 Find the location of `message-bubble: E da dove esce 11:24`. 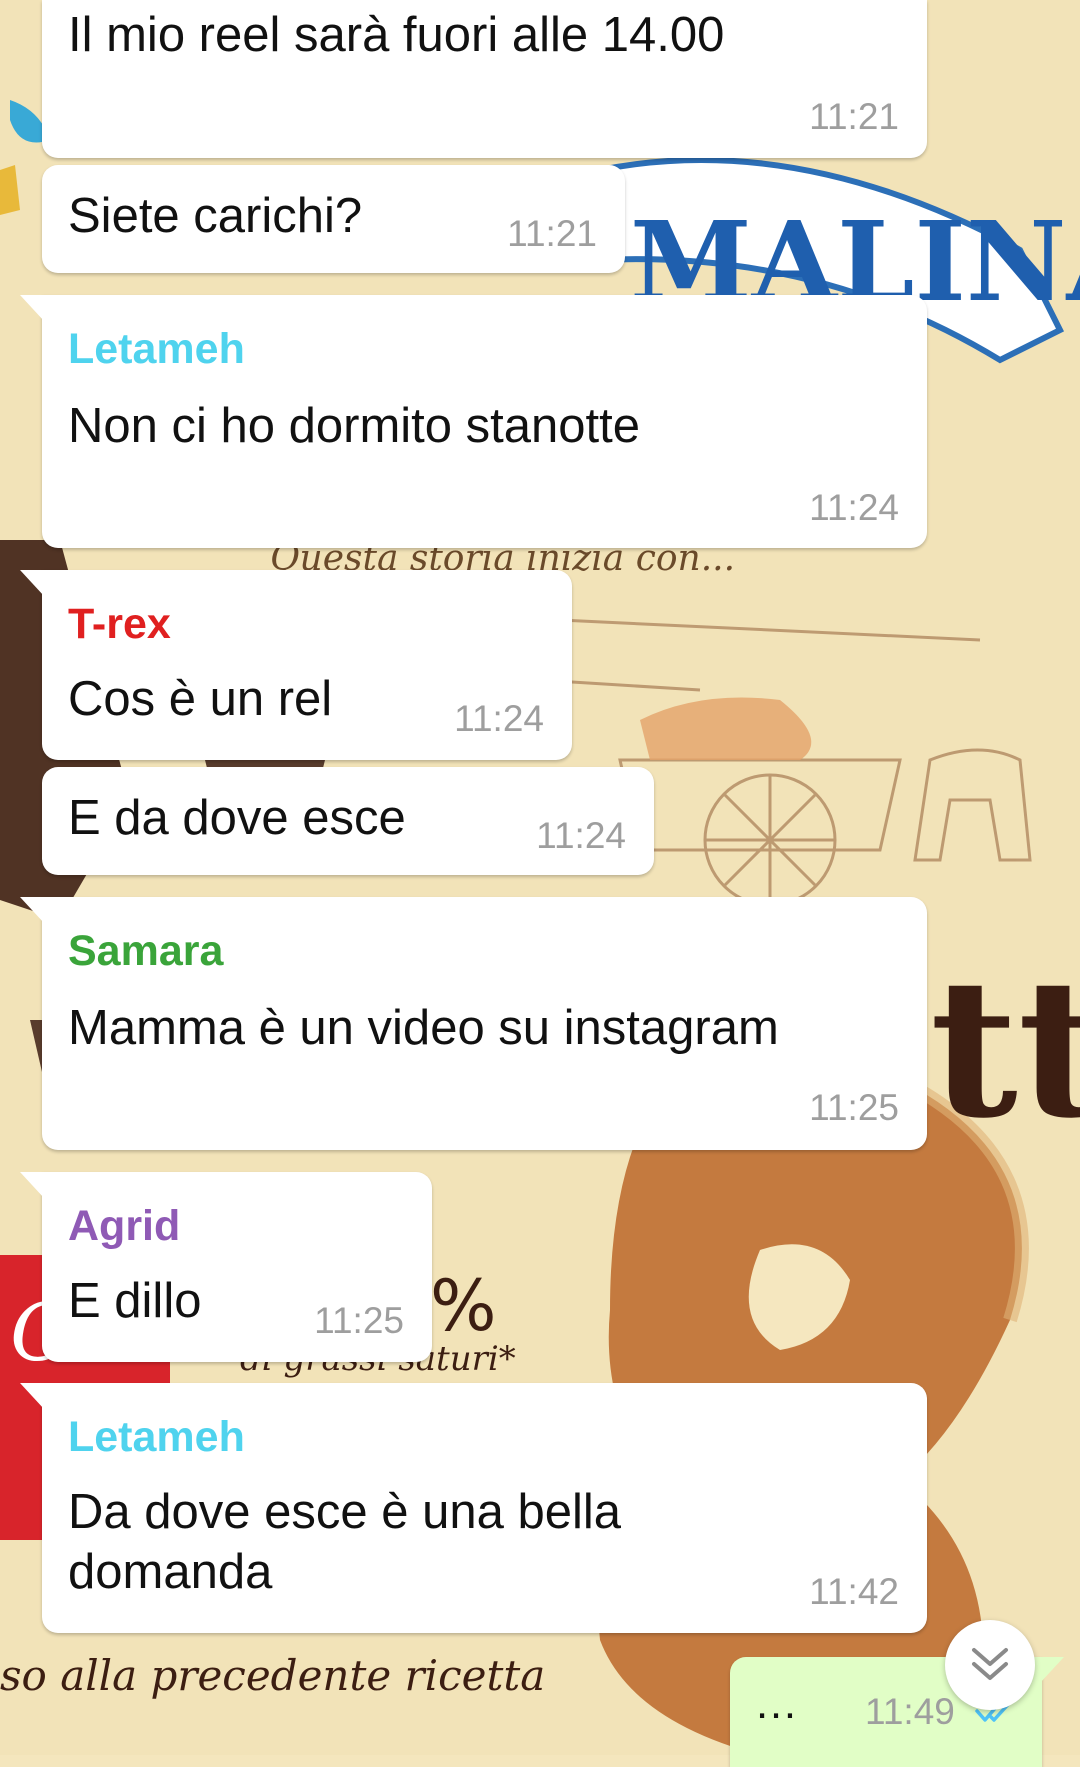

message-bubble: E da dove esce 11:24 is located at coordinates (348, 821).